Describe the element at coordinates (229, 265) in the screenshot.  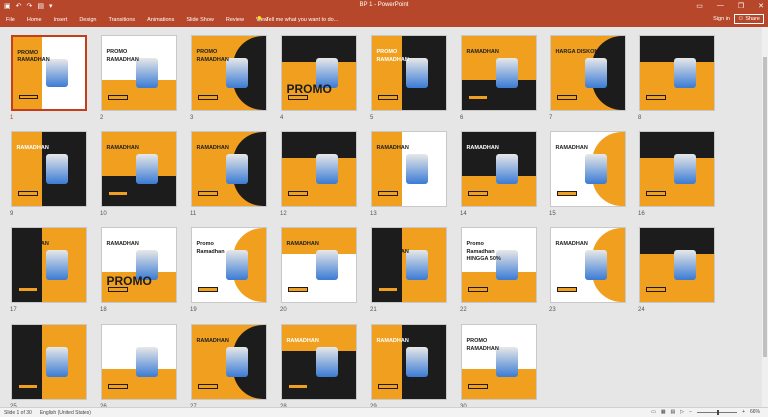
I see `slide-thumbnail: Promo Ramadhan` at that location.